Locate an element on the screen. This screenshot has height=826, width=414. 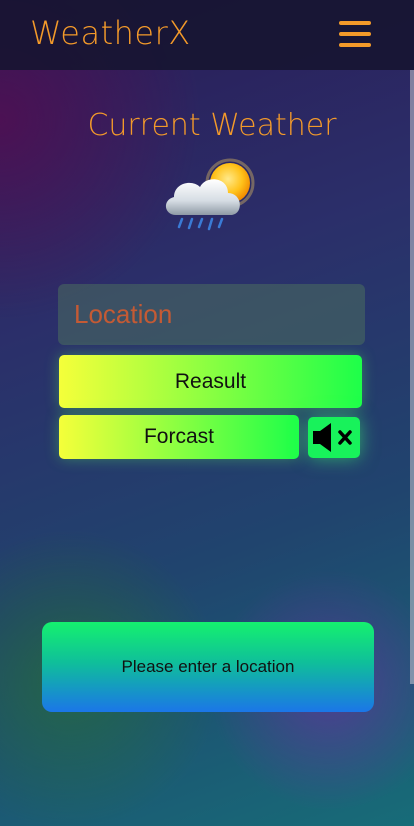
result-button: Reasult is located at coordinates (210, 381).